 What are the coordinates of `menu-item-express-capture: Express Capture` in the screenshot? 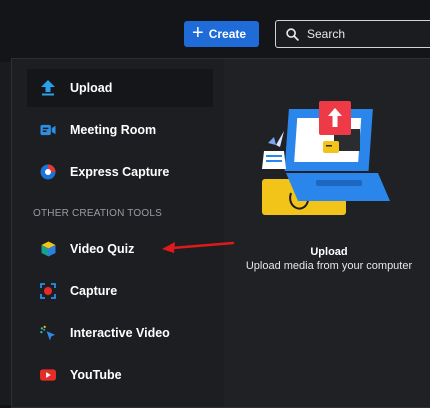 It's located at (120, 172).